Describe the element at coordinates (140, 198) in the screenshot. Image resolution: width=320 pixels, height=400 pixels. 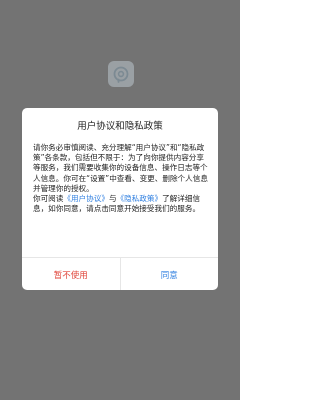
I see `privacy-policy-link: 《隐私政策》` at that location.